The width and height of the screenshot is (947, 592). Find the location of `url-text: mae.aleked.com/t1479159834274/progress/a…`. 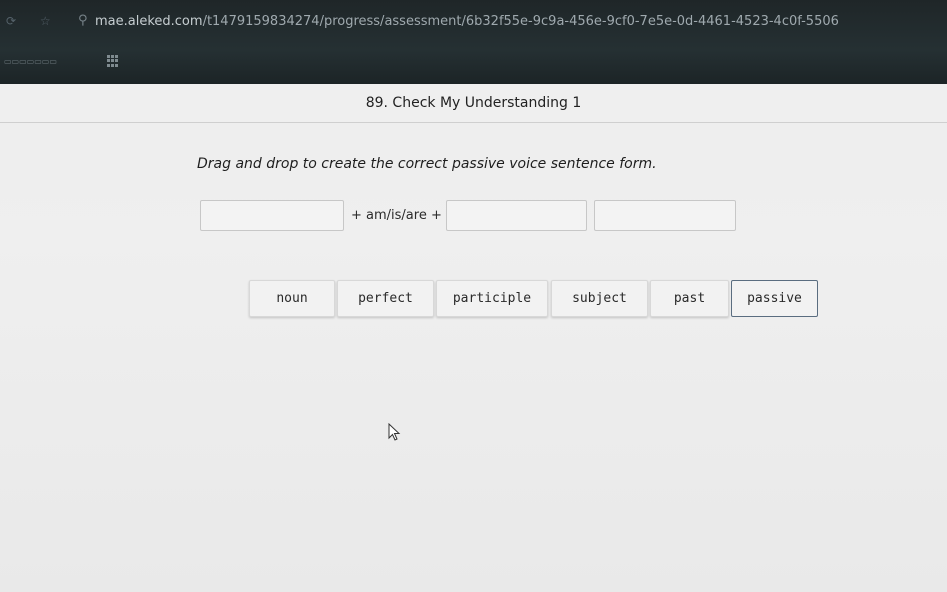

url-text: mae.aleked.com/t1479159834274/progress/a… is located at coordinates (467, 21).